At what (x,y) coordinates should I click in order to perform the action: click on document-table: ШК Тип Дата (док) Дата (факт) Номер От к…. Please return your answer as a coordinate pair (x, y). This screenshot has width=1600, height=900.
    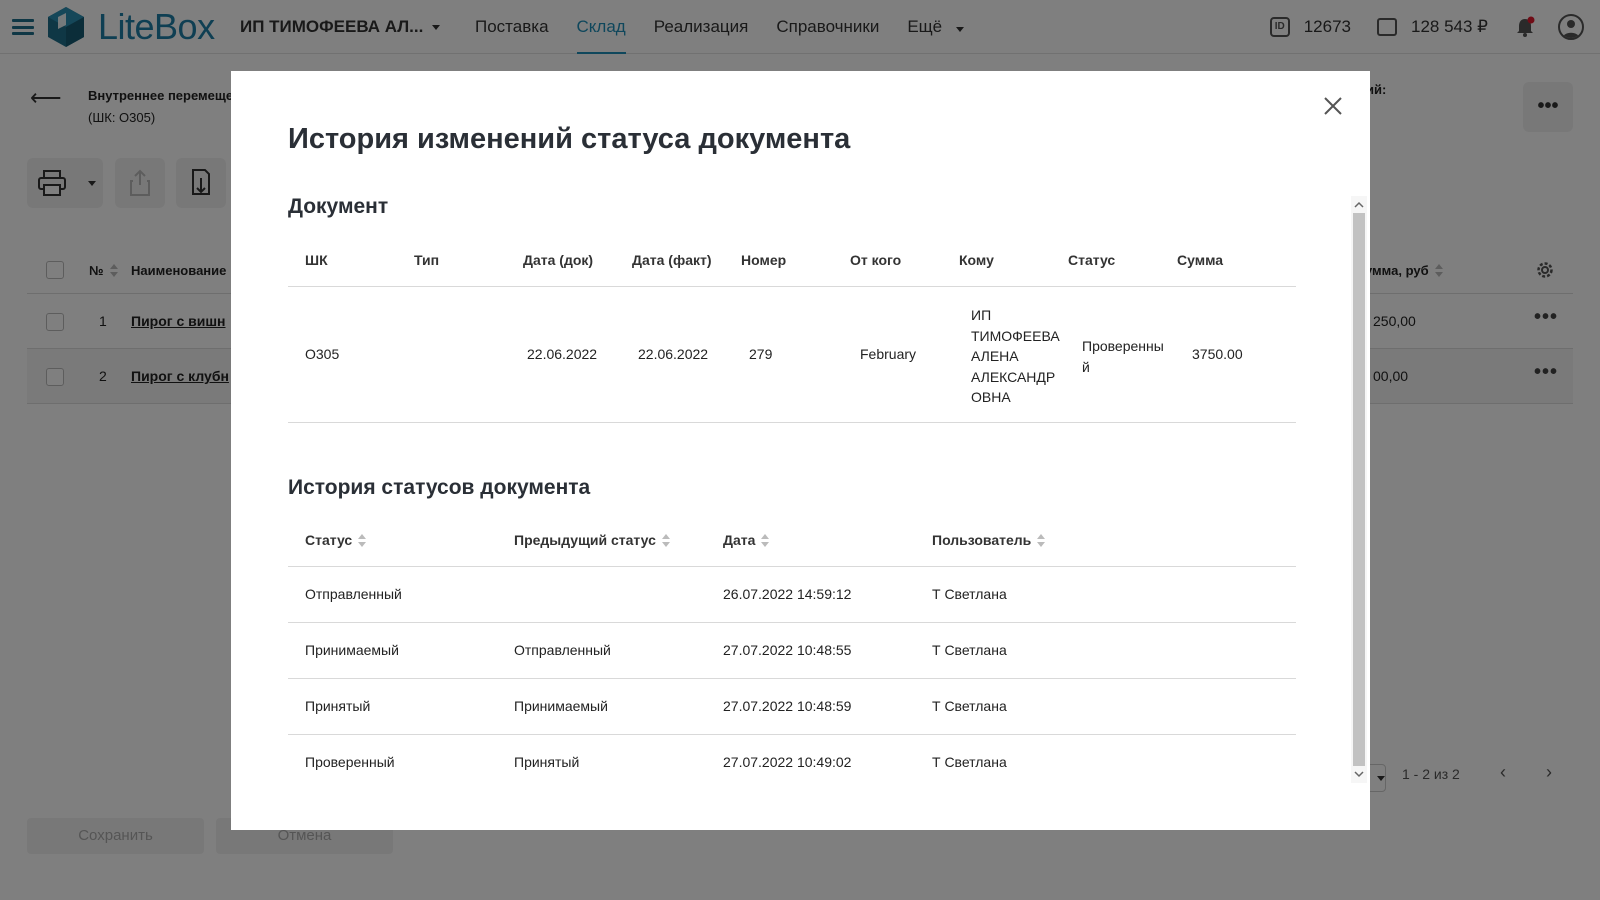
    Looking at the image, I should click on (792, 329).